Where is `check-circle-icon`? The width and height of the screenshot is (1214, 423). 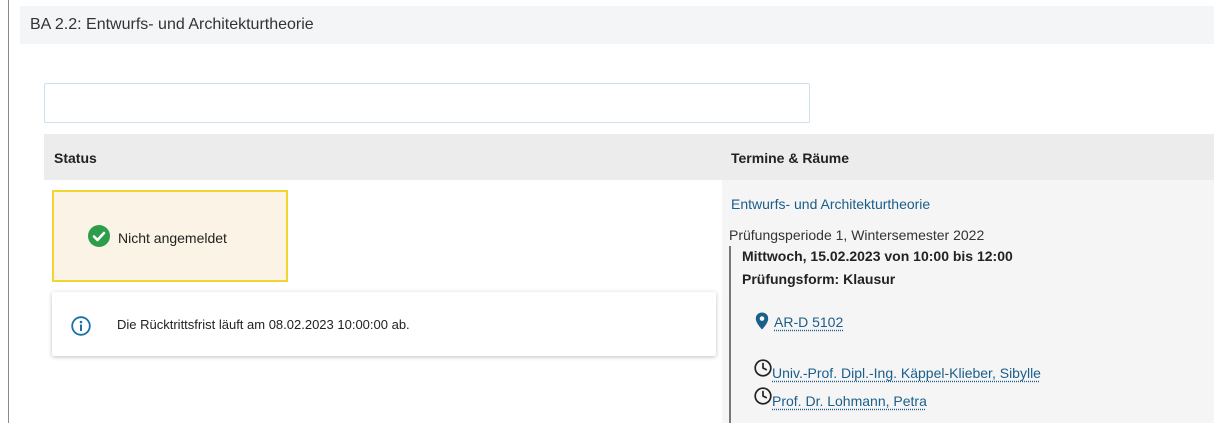 check-circle-icon is located at coordinates (99, 236).